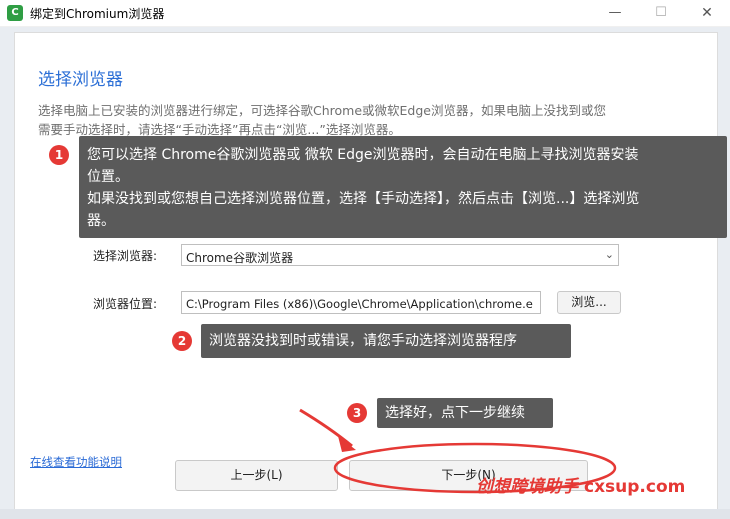 This screenshot has height=519, width=730. Describe the element at coordinates (455, 413) in the screenshot. I see `tip-text: 选择好，点下一步继续` at that location.